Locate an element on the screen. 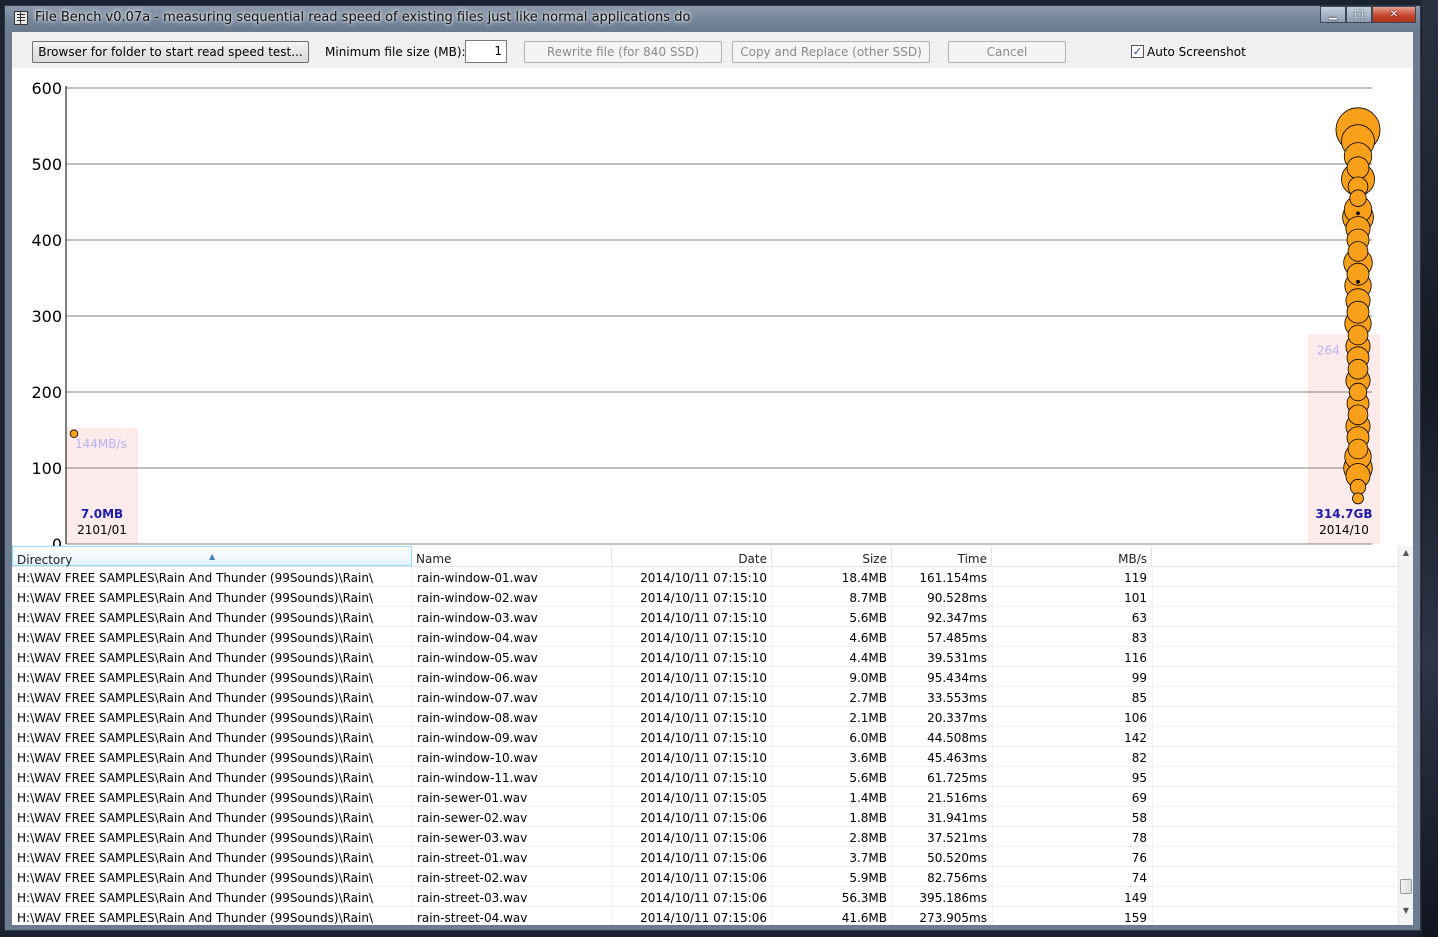 Image resolution: width=1438 pixels, height=937 pixels. cell-mbps: 106 is located at coordinates (1135, 718).